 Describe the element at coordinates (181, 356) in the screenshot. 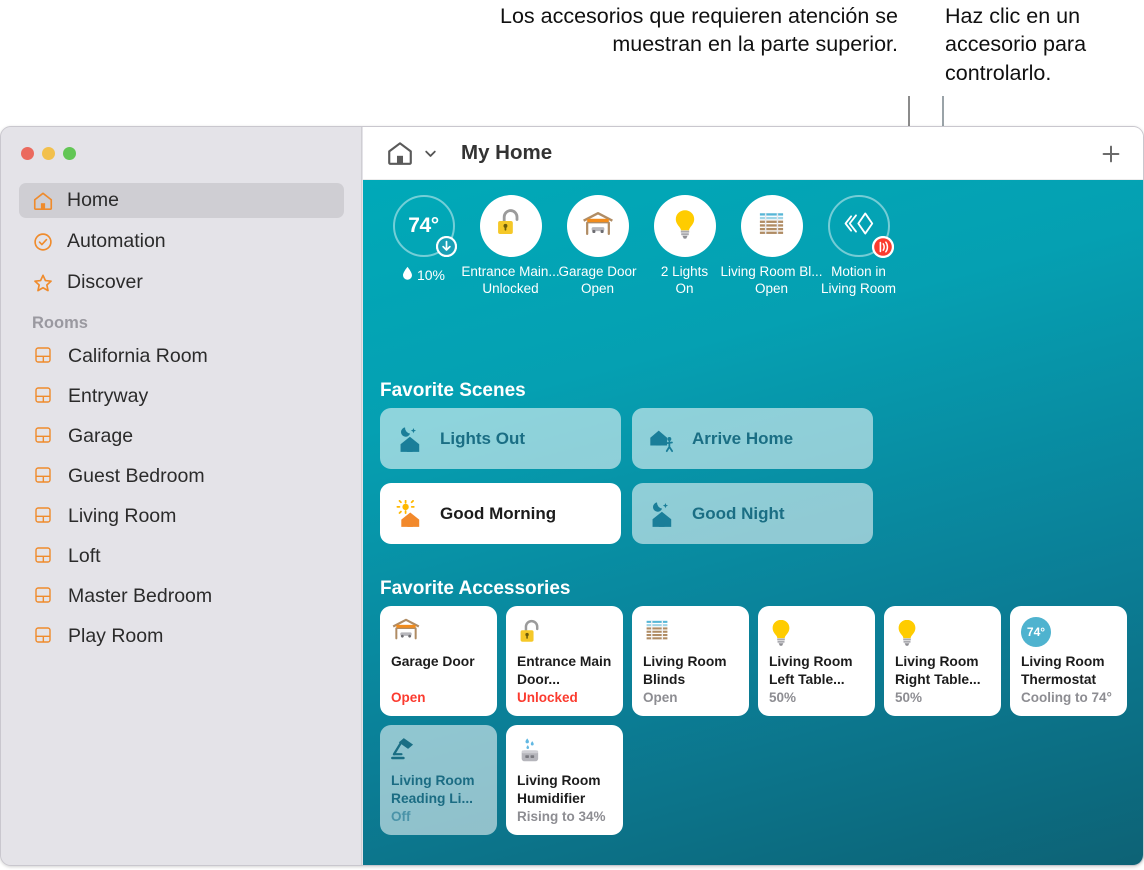

I see `sidebar-item-california-room: California Room` at that location.